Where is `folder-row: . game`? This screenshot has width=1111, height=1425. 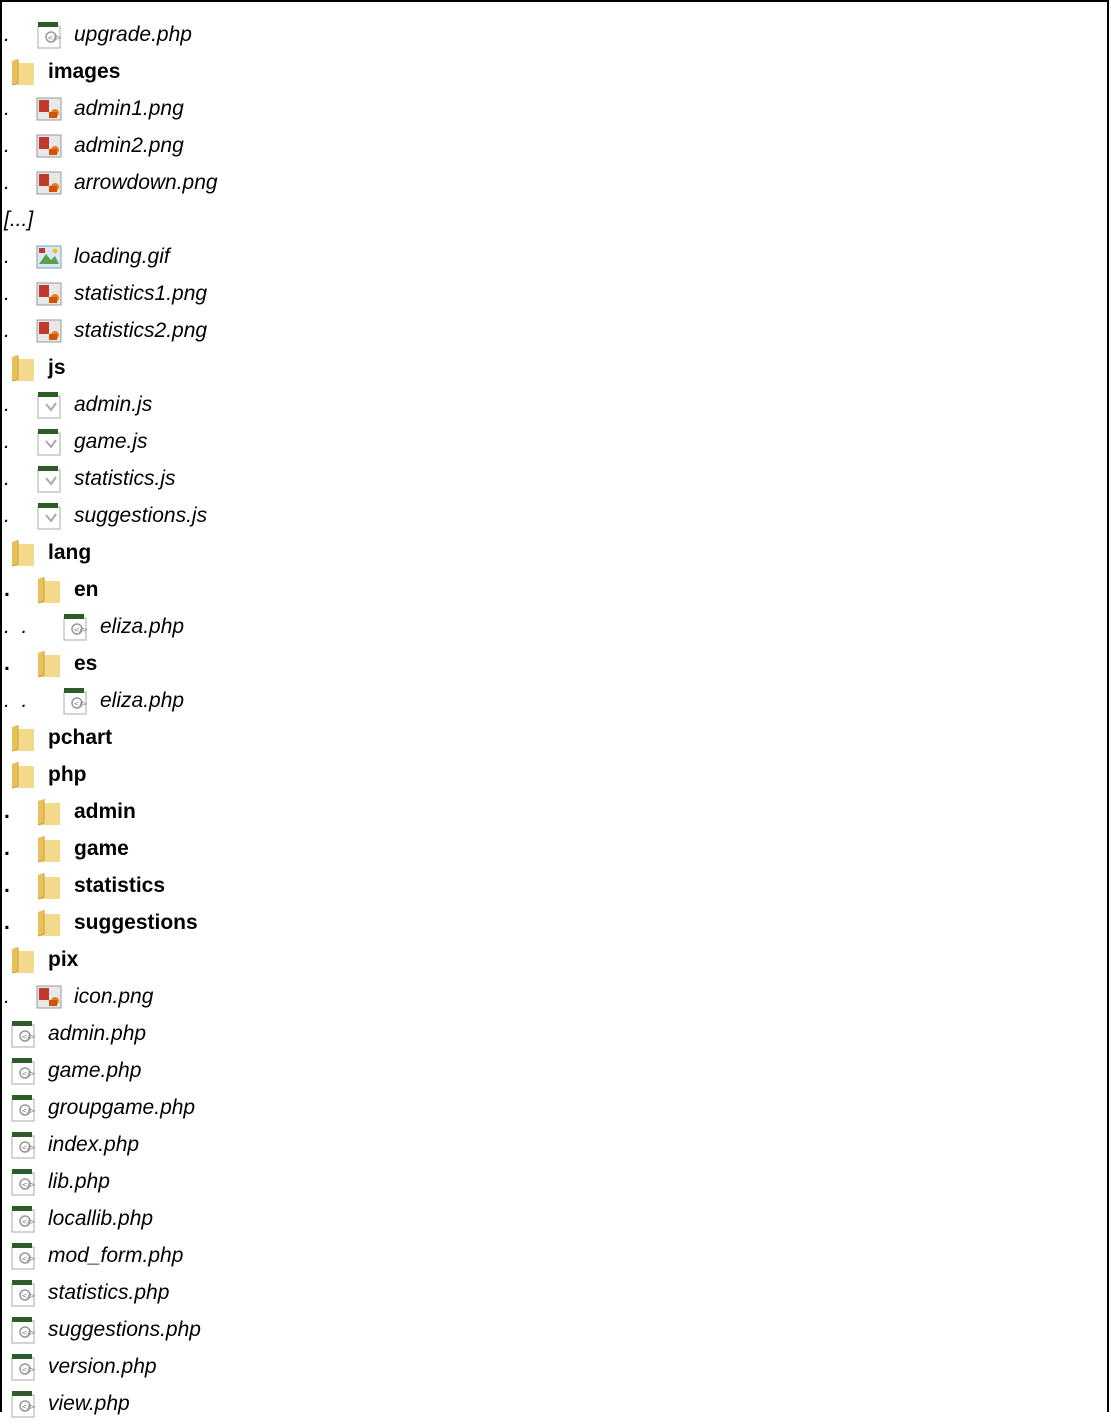
folder-row: . game is located at coordinates (66, 848).